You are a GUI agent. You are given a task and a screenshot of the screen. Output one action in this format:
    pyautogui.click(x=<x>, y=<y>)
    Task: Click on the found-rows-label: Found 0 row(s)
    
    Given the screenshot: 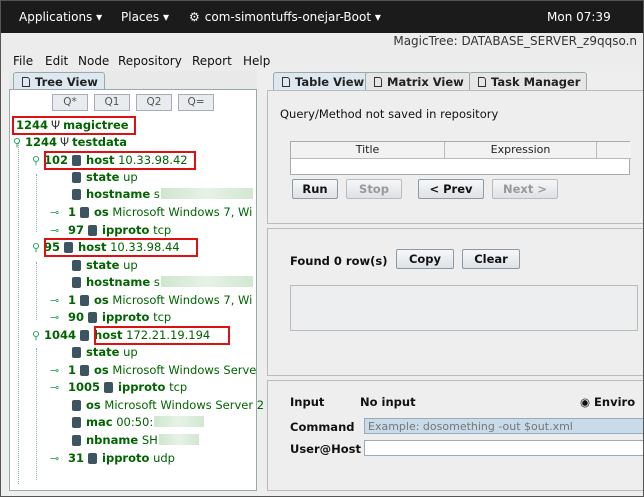 What is the action you would take?
    pyautogui.click(x=339, y=261)
    